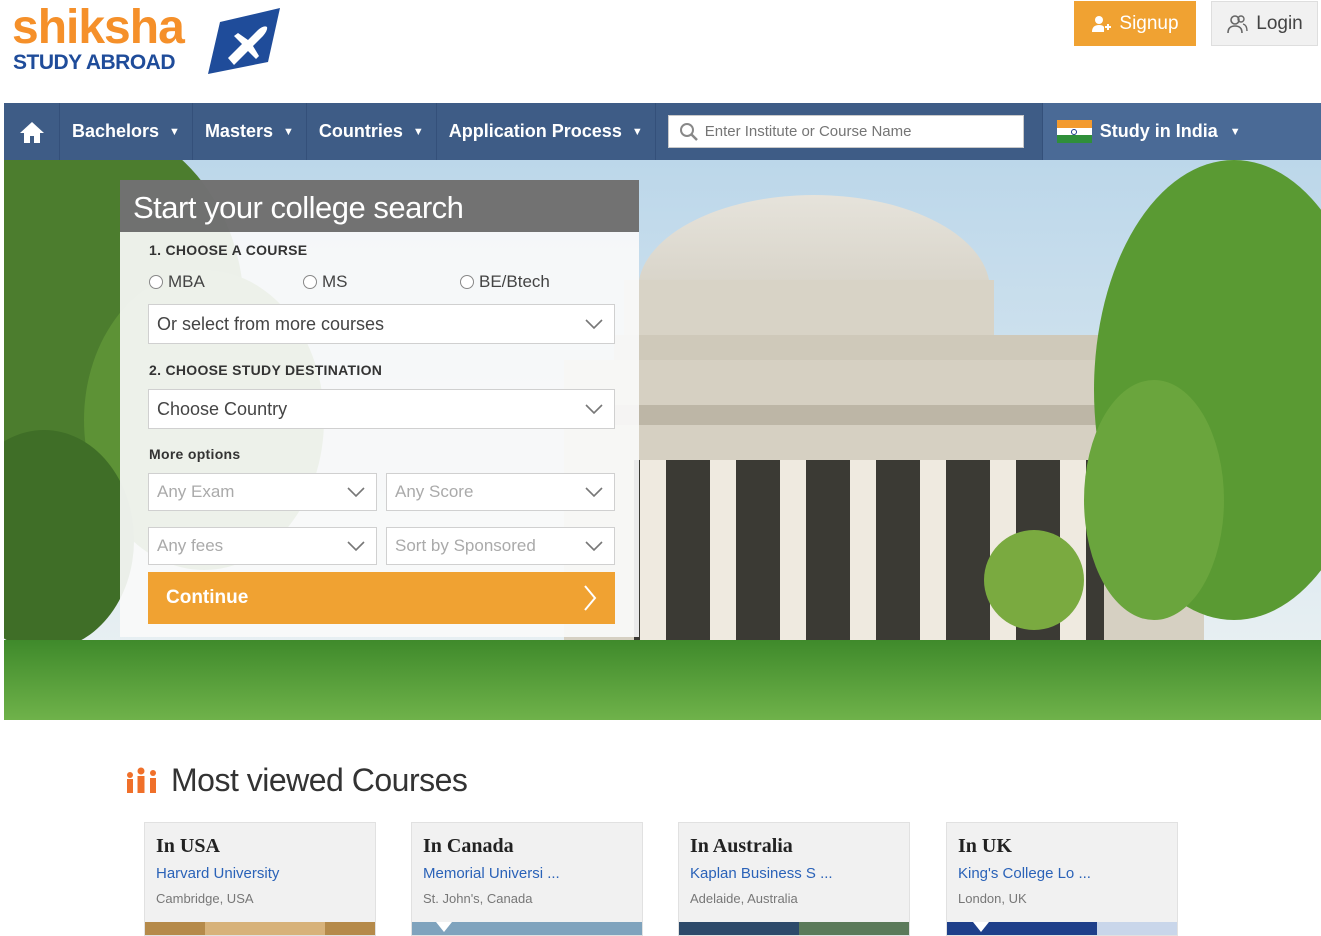 This screenshot has width=1321, height=936. I want to click on logo-tagline: STUDY ABROAD, so click(94, 62).